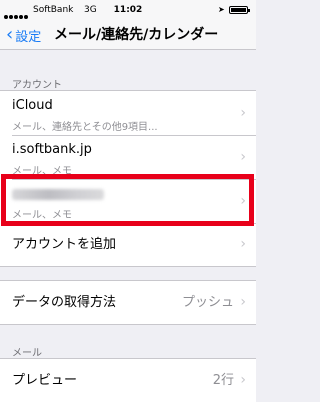 The image size is (320, 402). I want to click on fetch-label: データの取得方法, so click(64, 302).